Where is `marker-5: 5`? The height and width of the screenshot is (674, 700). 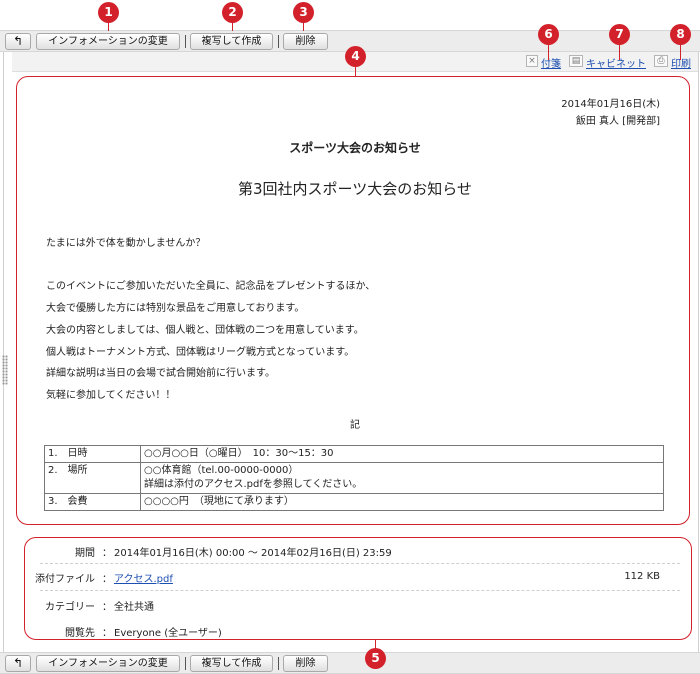
marker-5: 5 is located at coordinates (375, 658).